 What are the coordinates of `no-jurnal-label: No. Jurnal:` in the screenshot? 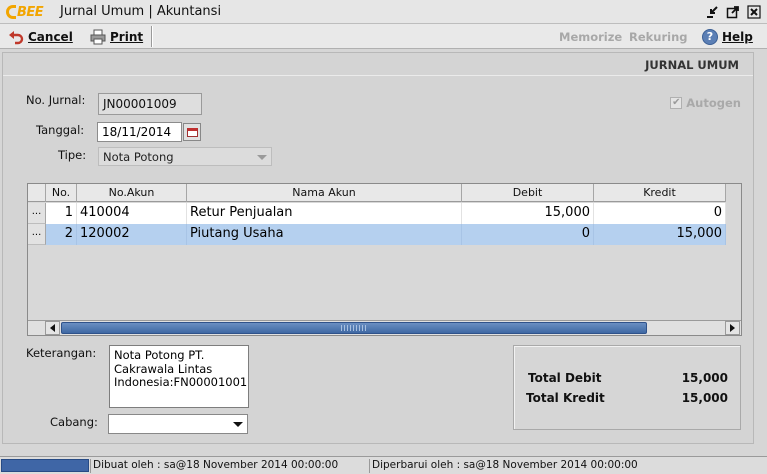 It's located at (56, 100).